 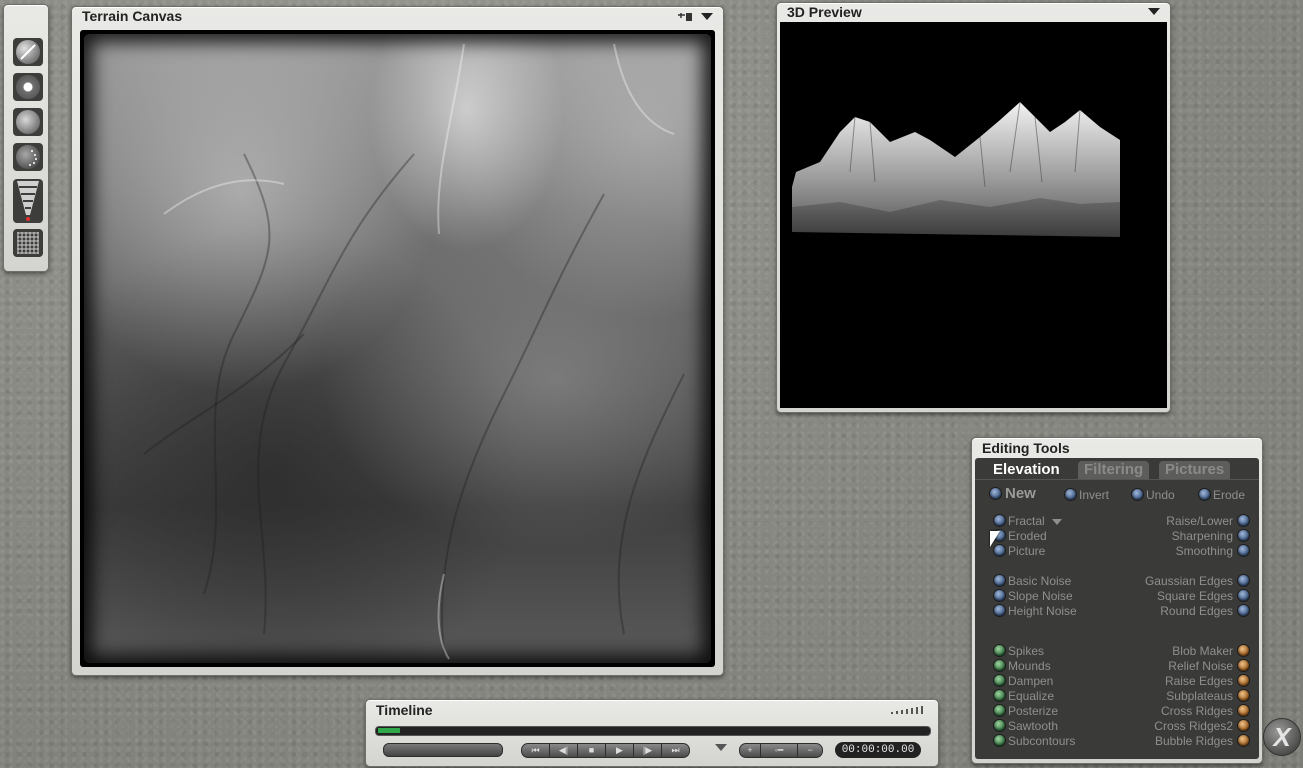 What do you see at coordinates (1222, 495) in the screenshot?
I see `erode-option: Erode` at bounding box center [1222, 495].